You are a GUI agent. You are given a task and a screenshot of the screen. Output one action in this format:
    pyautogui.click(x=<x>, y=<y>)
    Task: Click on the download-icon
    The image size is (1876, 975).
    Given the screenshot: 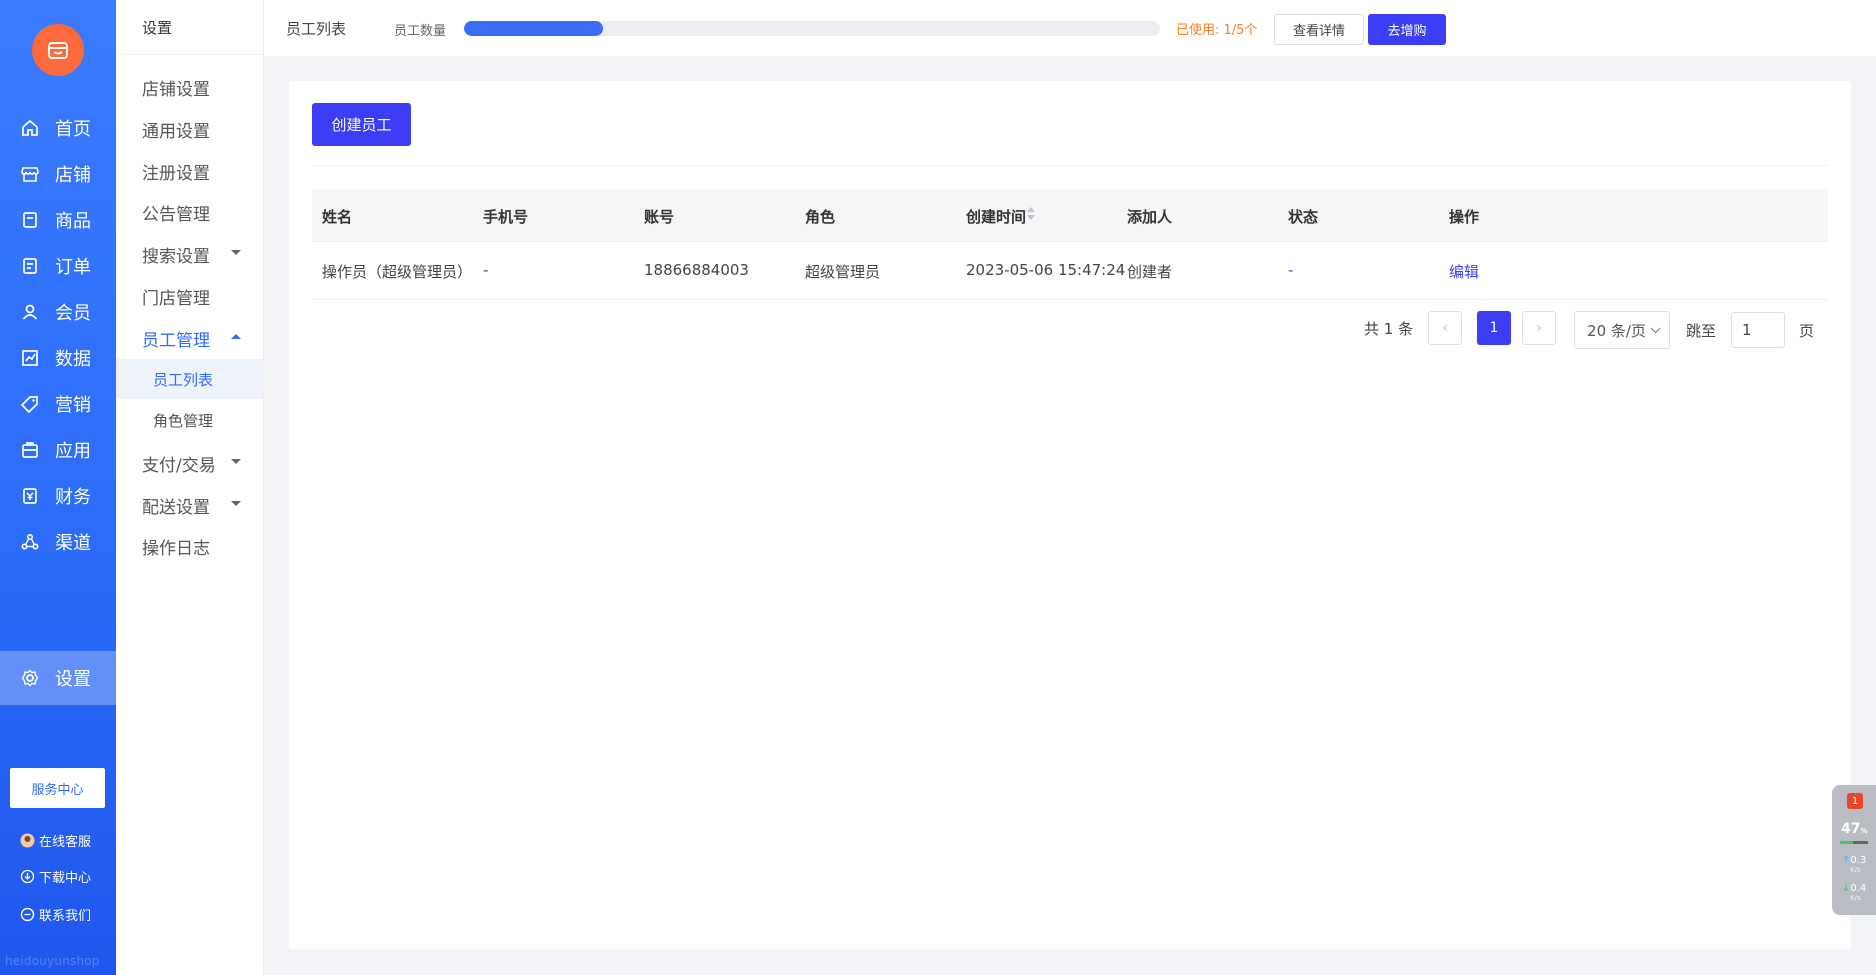 What is the action you would take?
    pyautogui.click(x=27, y=876)
    